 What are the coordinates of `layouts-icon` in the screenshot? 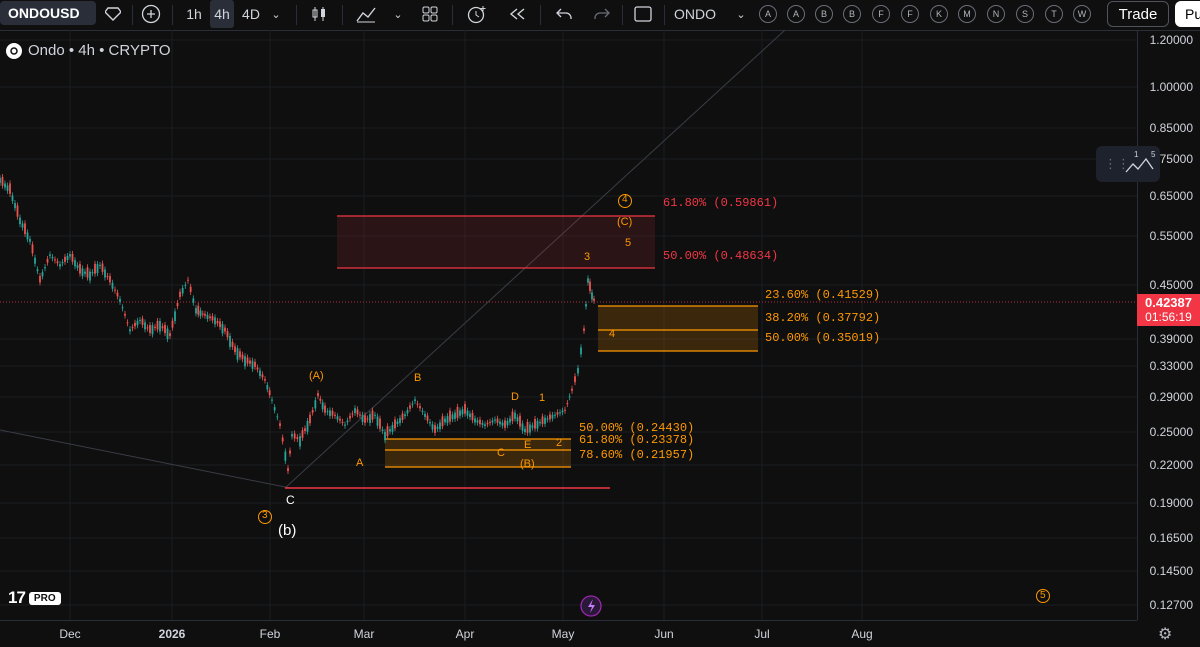 It's located at (430, 14).